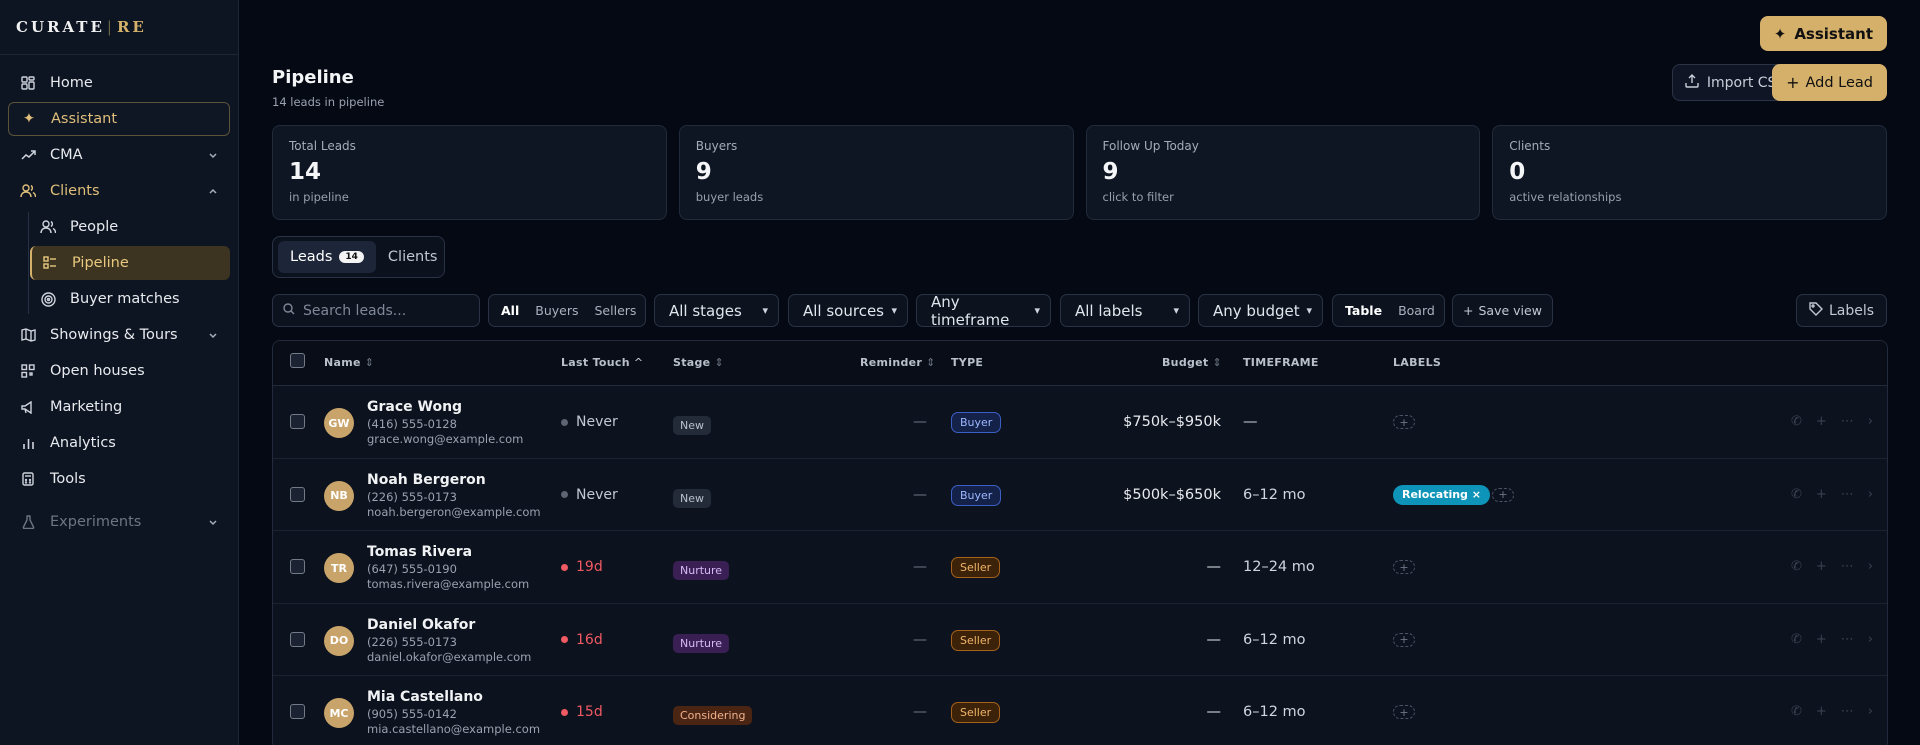 This screenshot has height=745, width=1920. Describe the element at coordinates (1416, 310) in the screenshot. I see `view-board: Board` at that location.